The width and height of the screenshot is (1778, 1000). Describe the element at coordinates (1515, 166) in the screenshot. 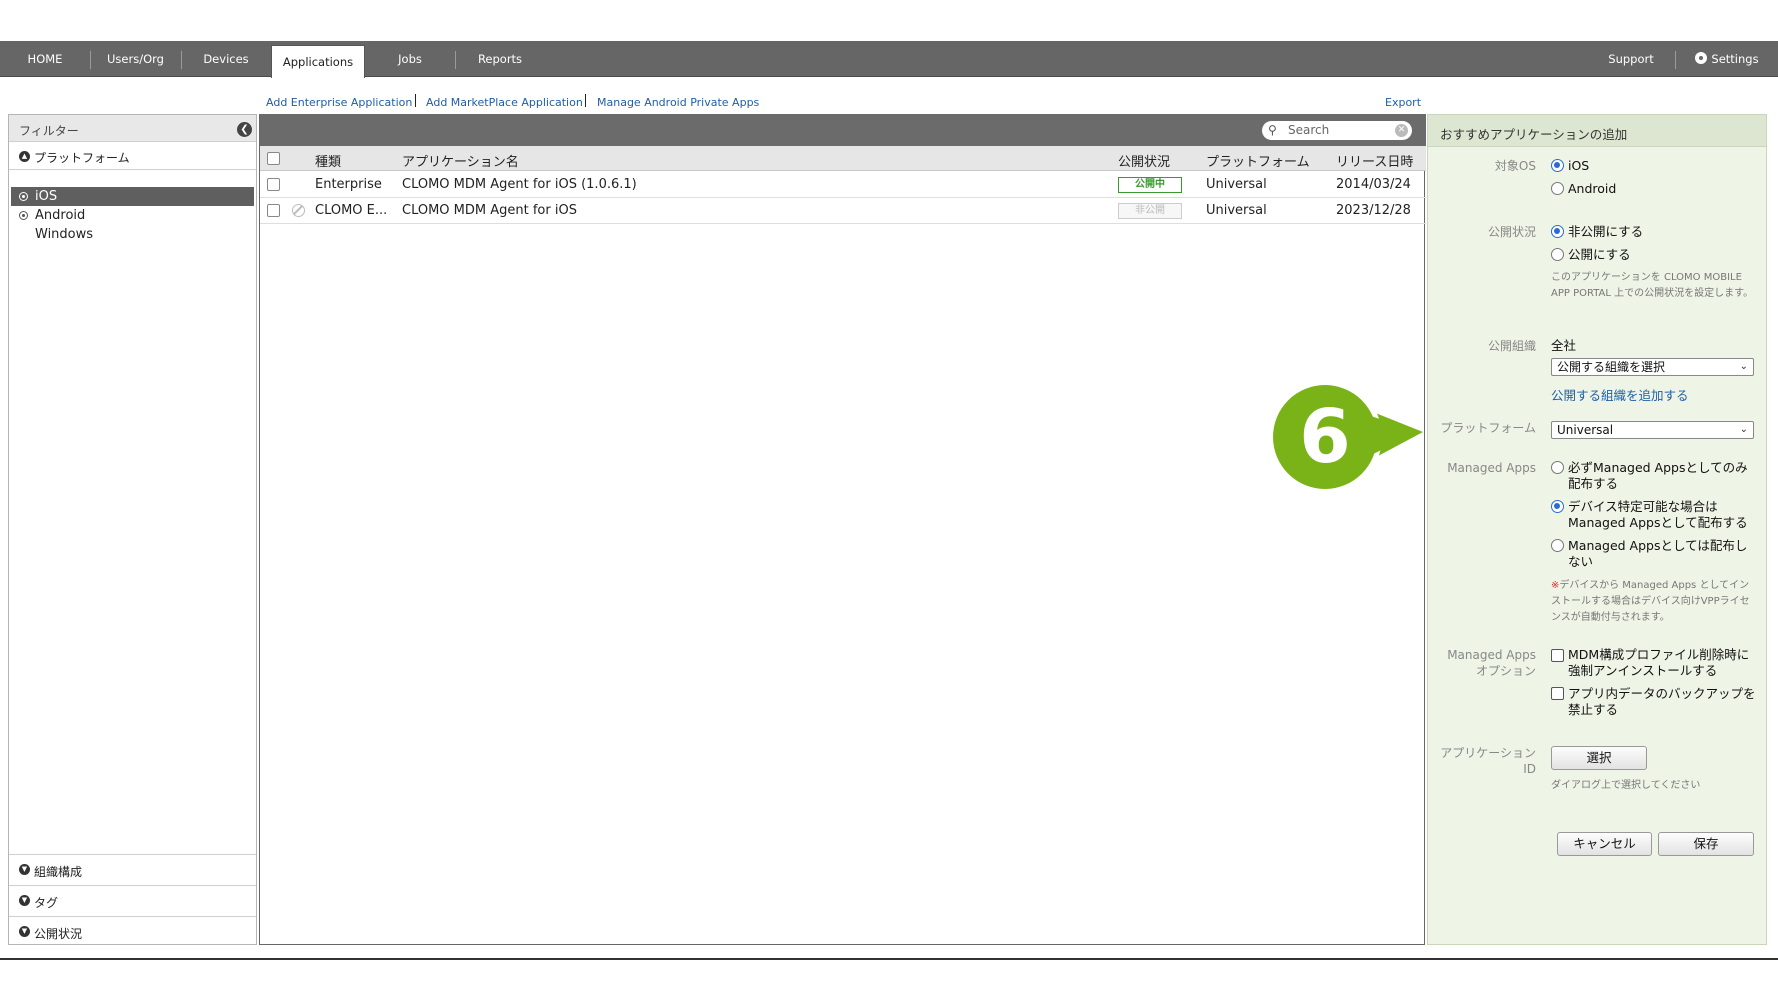

I see `target-os-label: 対象OS` at that location.